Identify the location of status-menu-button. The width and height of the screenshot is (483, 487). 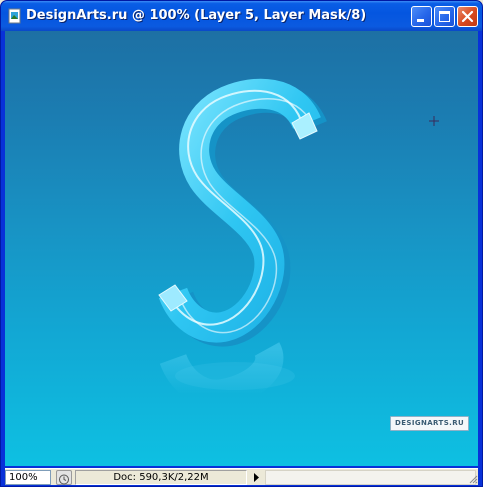
(256, 477).